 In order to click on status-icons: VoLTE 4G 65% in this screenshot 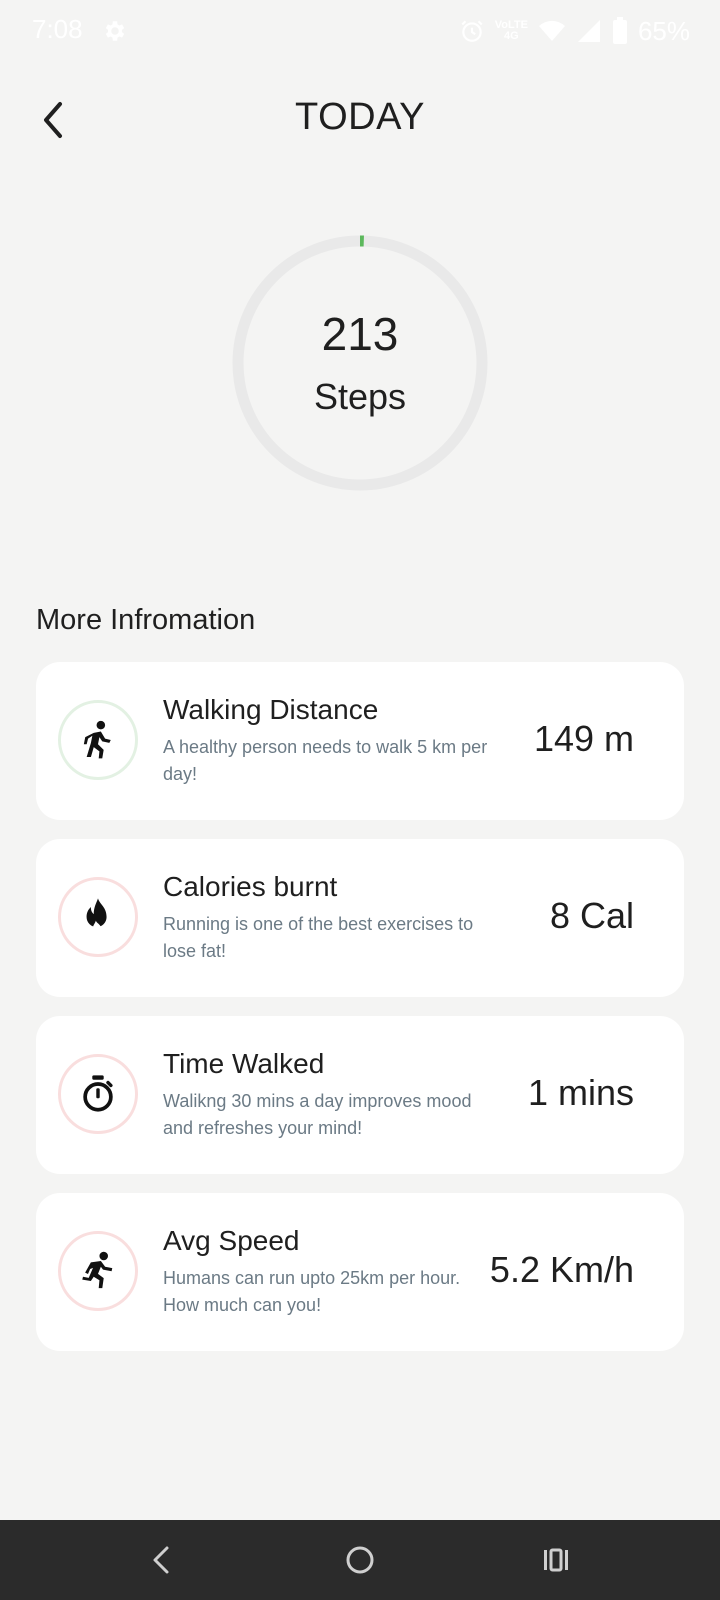, I will do `click(574, 31)`.